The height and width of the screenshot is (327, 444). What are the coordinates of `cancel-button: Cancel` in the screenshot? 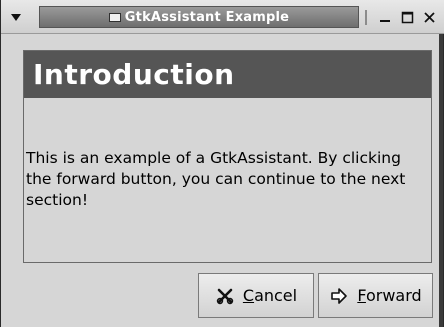 It's located at (256, 295).